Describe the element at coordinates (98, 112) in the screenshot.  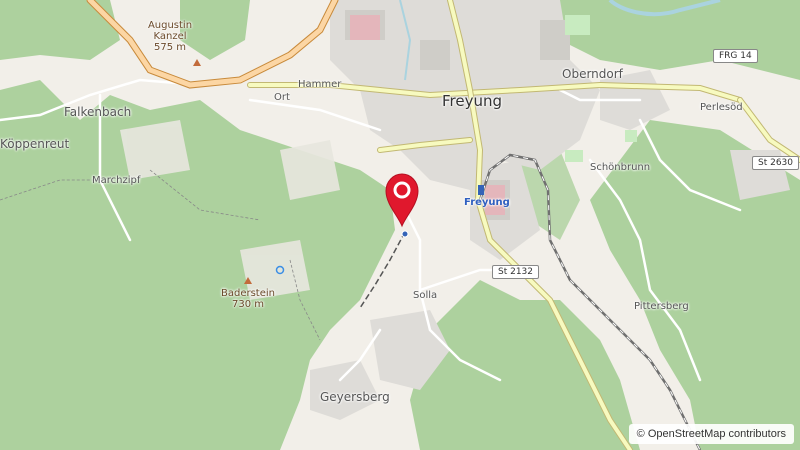
I see `place-label-falkenbach: Falkenbach` at that location.